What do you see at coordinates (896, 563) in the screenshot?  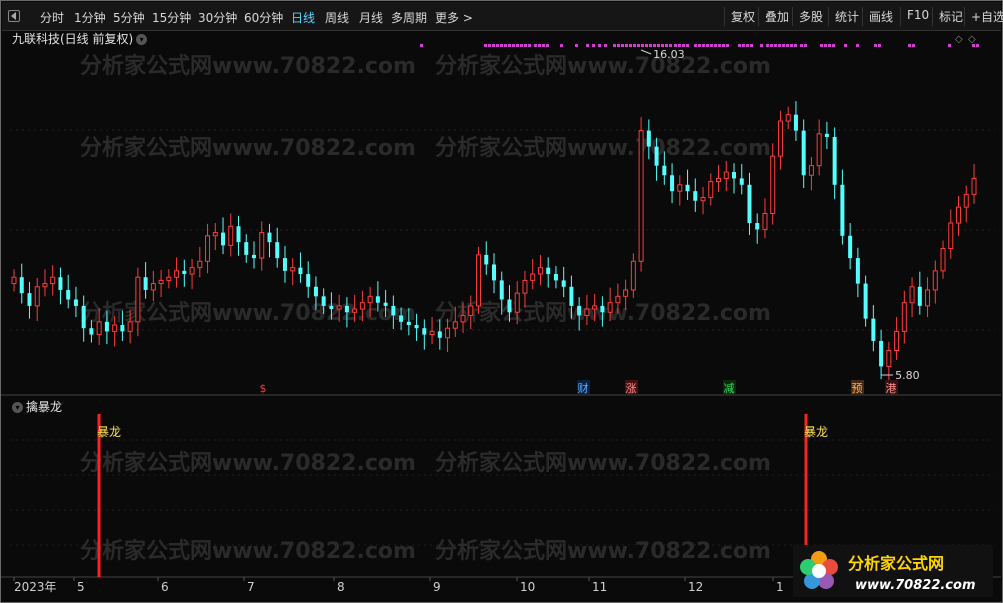 I see `logo-name: 分析家公式网` at bounding box center [896, 563].